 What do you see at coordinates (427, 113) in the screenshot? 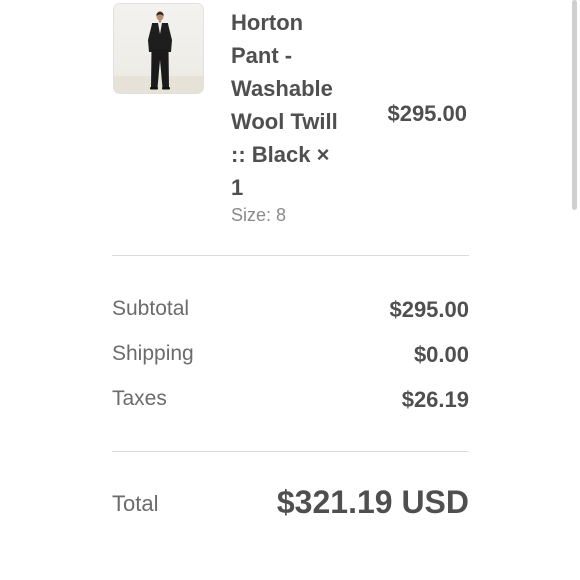
I see `product-price: $295.00` at bounding box center [427, 113].